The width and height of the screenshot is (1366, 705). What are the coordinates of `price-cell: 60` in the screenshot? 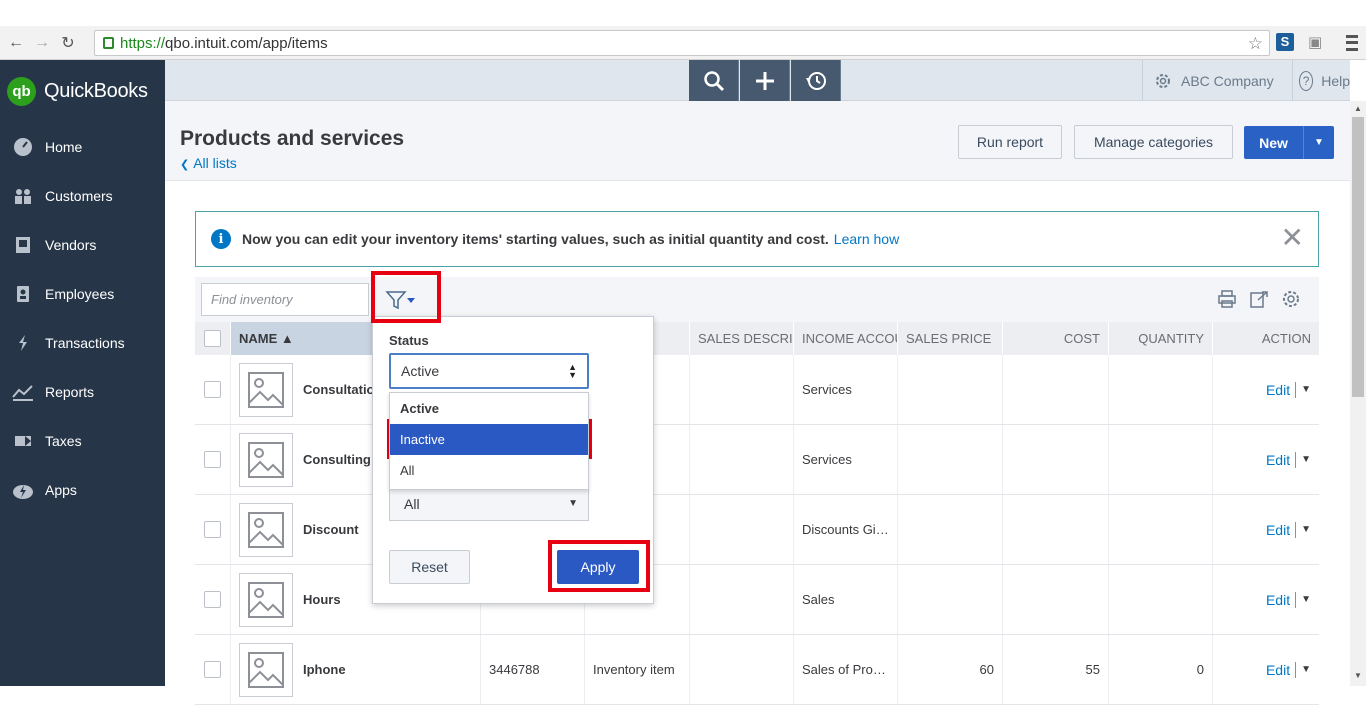 It's located at (950, 669).